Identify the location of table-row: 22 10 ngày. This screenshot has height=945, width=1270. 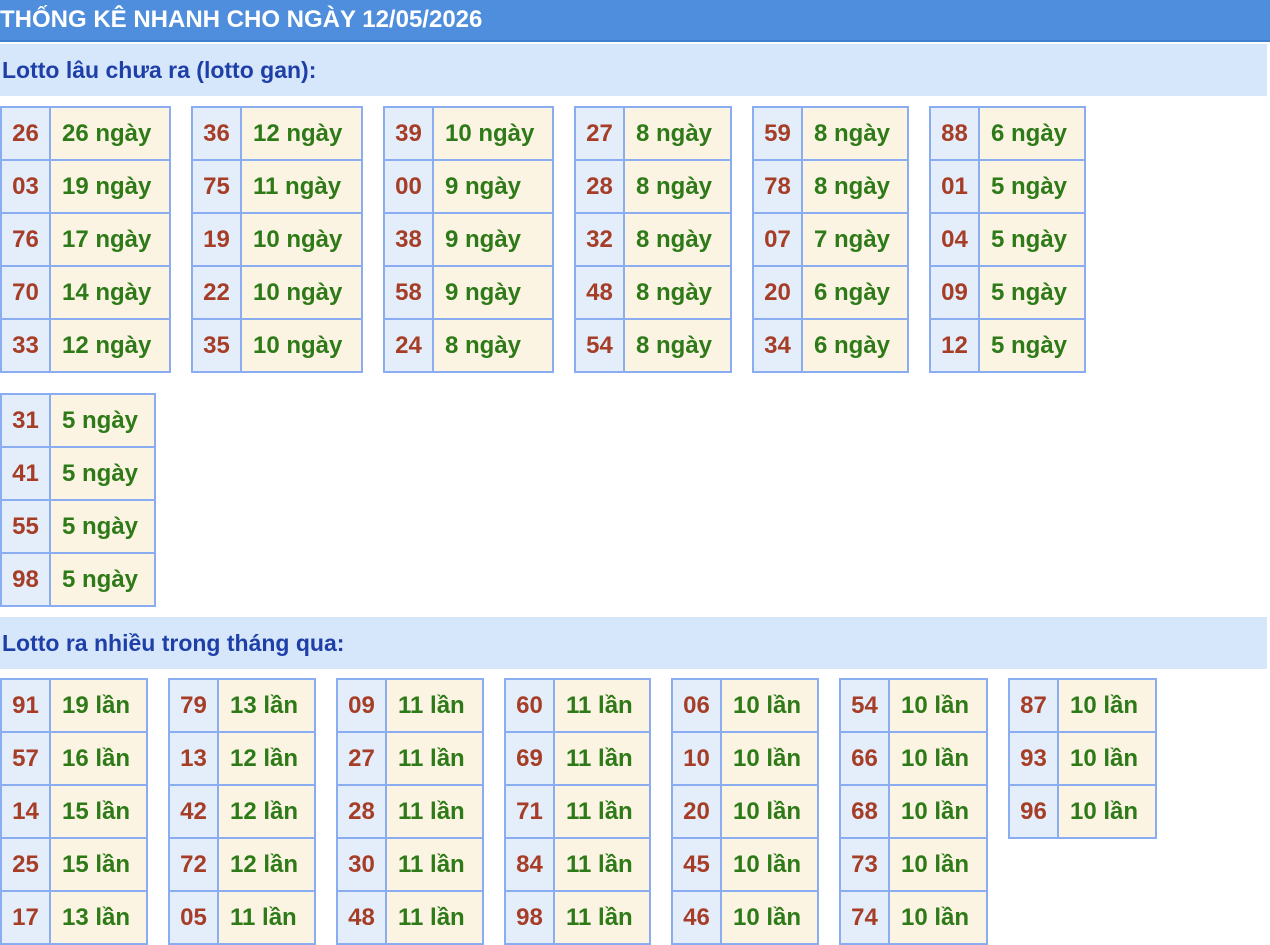
(277, 291).